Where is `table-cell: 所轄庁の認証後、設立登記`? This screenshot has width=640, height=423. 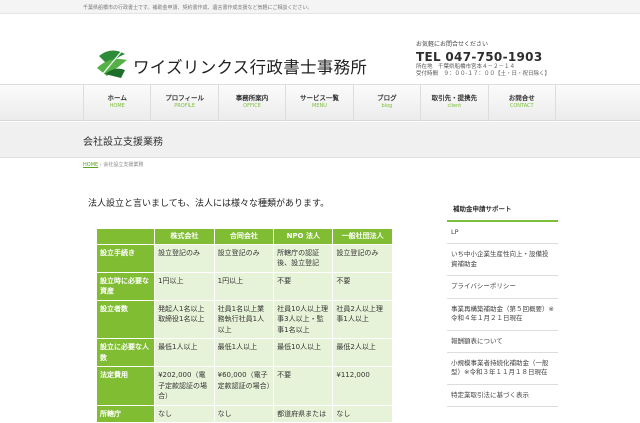 table-cell: 所轄庁の認証後、設立登記 is located at coordinates (303, 258).